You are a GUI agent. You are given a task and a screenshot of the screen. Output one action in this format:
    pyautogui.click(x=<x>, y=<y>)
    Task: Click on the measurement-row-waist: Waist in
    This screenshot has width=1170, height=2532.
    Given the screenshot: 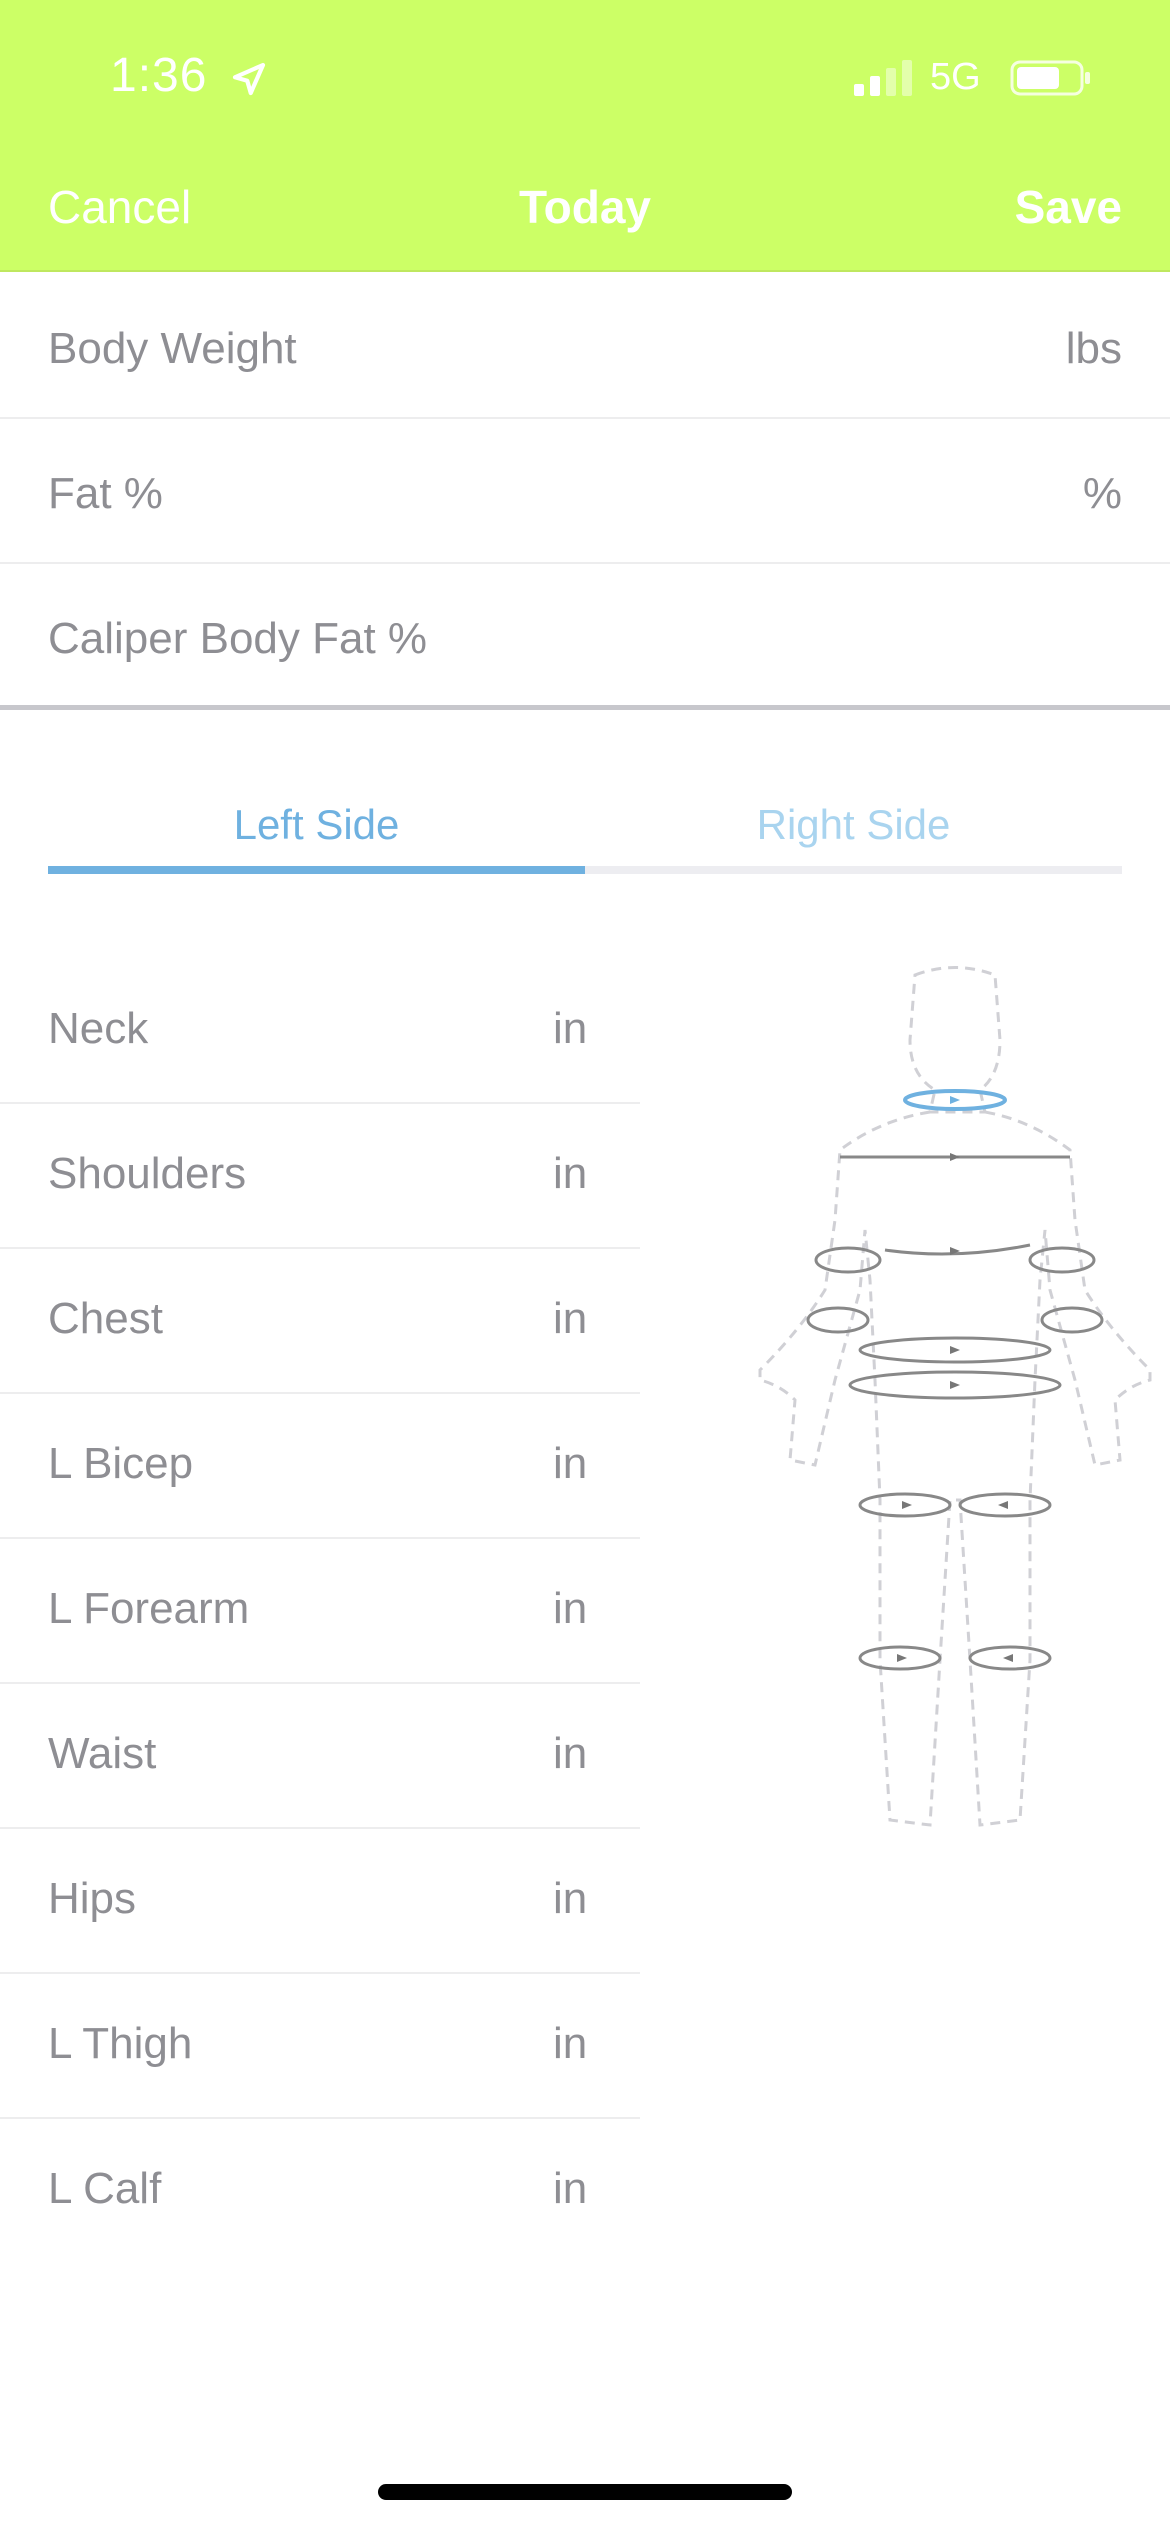 What is the action you would take?
    pyautogui.click(x=320, y=1756)
    